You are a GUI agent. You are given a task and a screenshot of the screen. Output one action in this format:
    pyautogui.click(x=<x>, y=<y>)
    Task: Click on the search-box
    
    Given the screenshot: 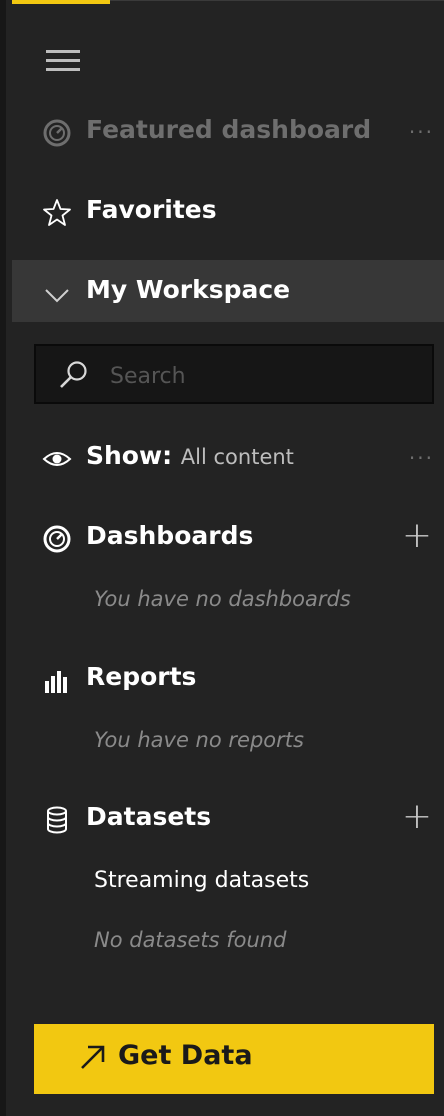 What is the action you would take?
    pyautogui.click(x=234, y=374)
    